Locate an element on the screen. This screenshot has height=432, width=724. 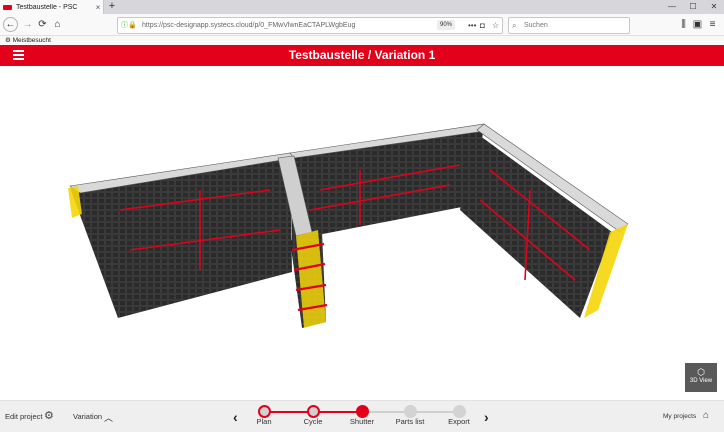
3d-view-label: 3D View is located at coordinates (701, 381).